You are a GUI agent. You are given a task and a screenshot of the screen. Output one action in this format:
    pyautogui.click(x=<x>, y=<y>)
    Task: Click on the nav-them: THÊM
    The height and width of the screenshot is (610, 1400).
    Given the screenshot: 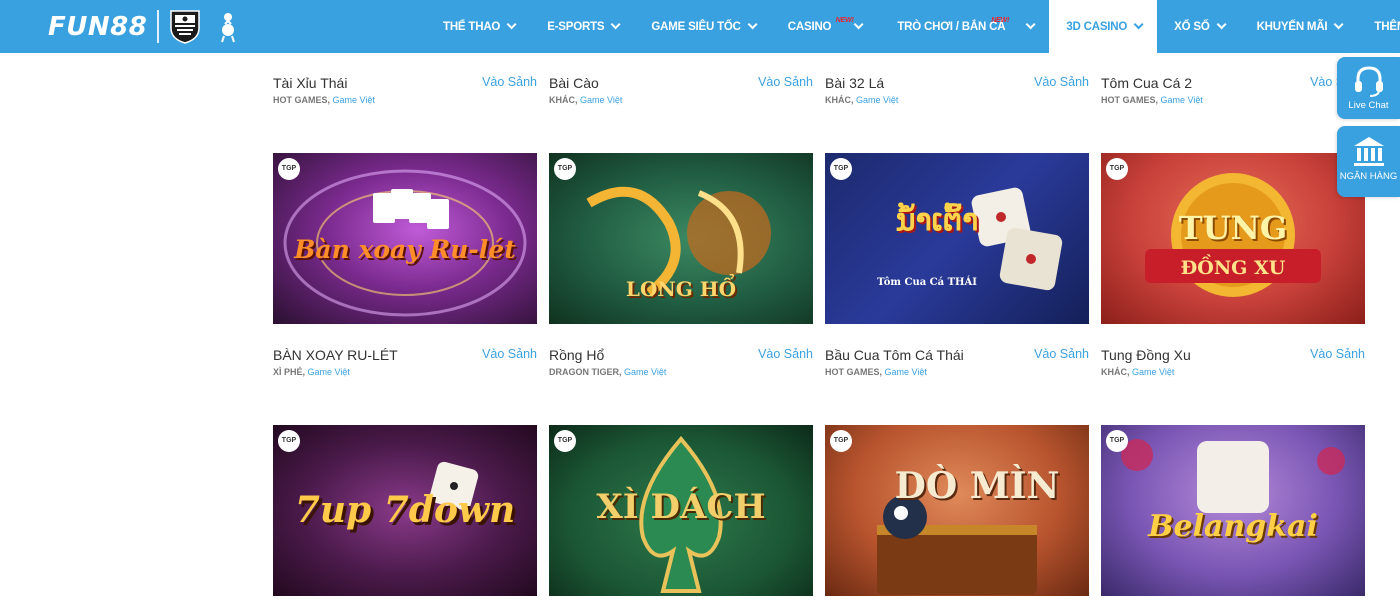 What is the action you would take?
    pyautogui.click(x=1378, y=26)
    